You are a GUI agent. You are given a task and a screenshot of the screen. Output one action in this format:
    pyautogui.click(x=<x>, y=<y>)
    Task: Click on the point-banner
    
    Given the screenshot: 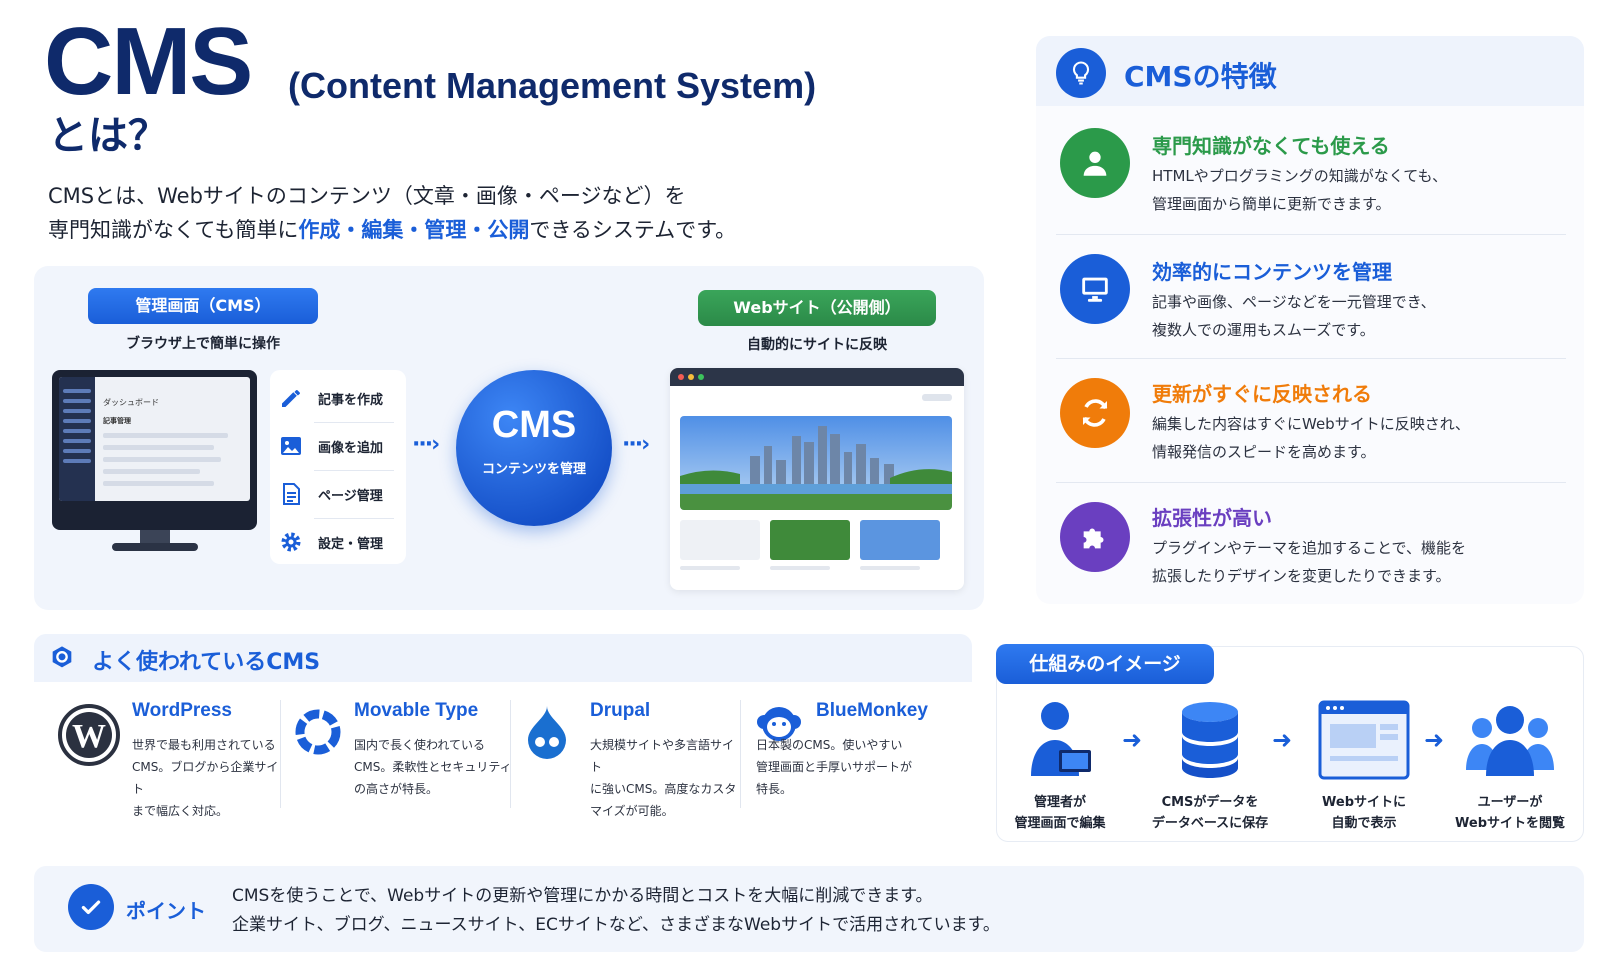 What is the action you would take?
    pyautogui.click(x=809, y=909)
    